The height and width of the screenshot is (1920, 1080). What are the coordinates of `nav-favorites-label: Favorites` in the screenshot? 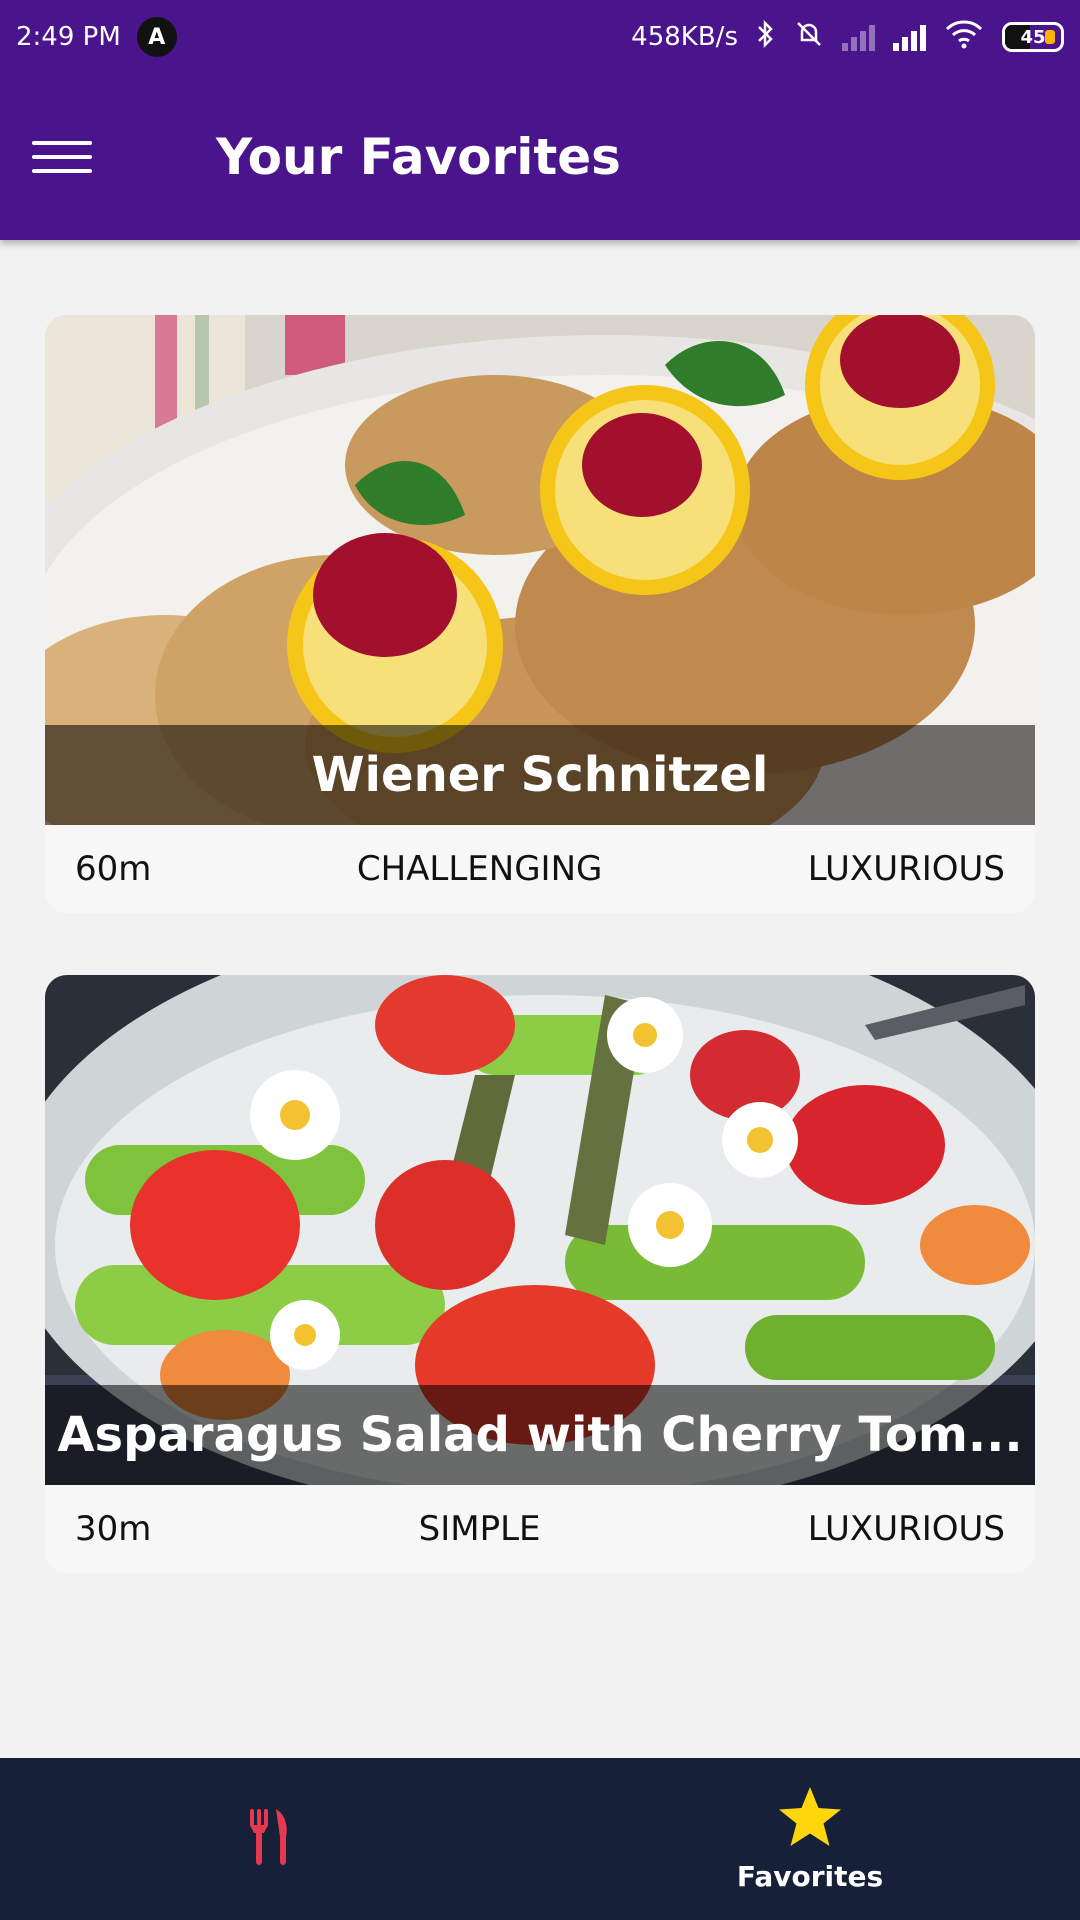 It's located at (810, 1876).